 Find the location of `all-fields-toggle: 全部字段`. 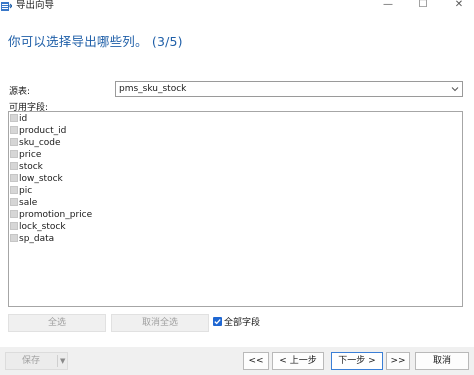

all-fields-toggle: 全部字段 is located at coordinates (236, 323).